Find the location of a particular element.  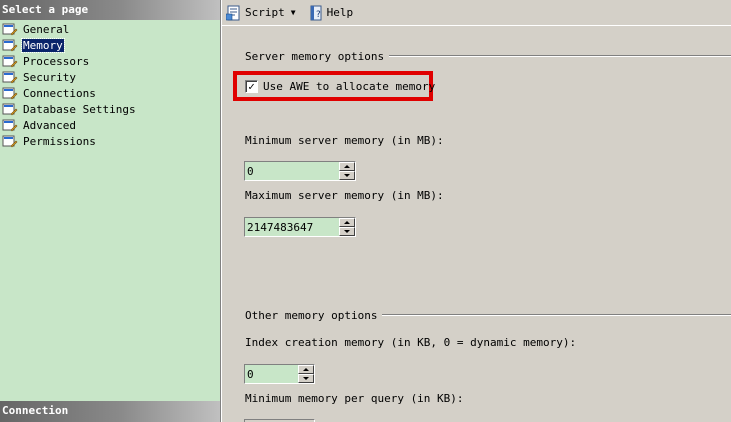

script-icon is located at coordinates (233, 13).